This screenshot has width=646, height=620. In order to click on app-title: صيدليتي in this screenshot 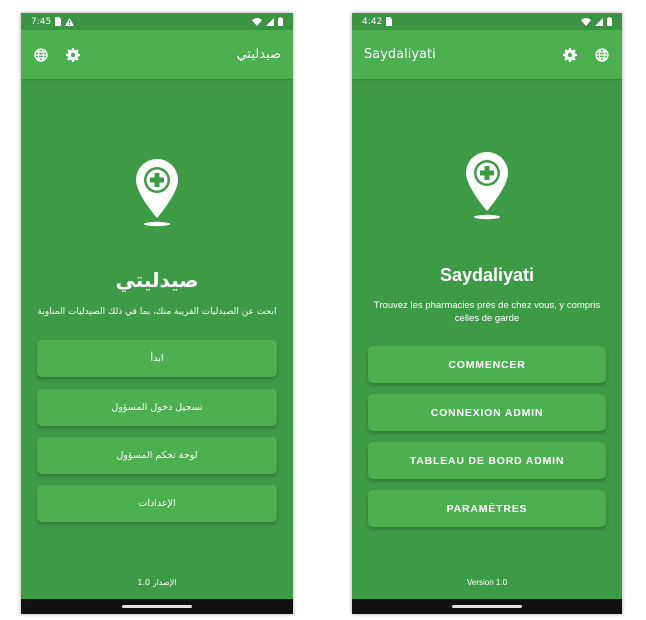, I will do `click(258, 54)`.